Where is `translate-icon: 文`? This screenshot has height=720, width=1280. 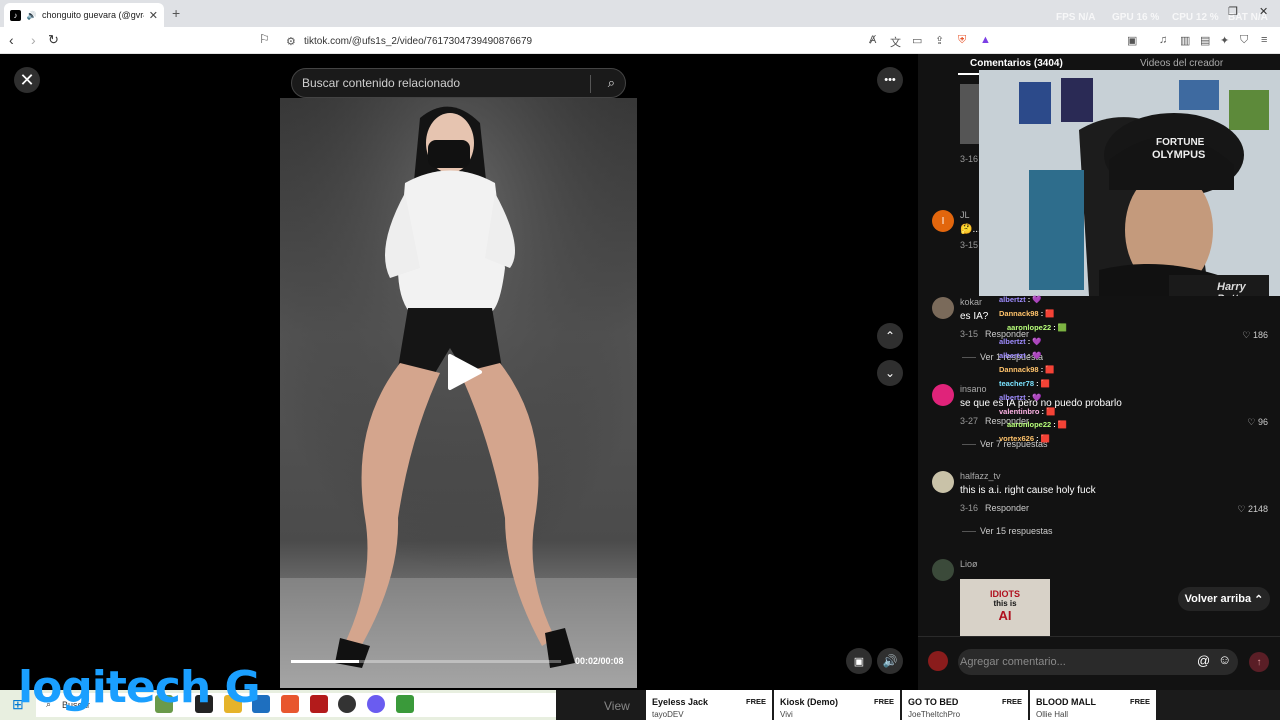 translate-icon: 文 is located at coordinates (895, 42).